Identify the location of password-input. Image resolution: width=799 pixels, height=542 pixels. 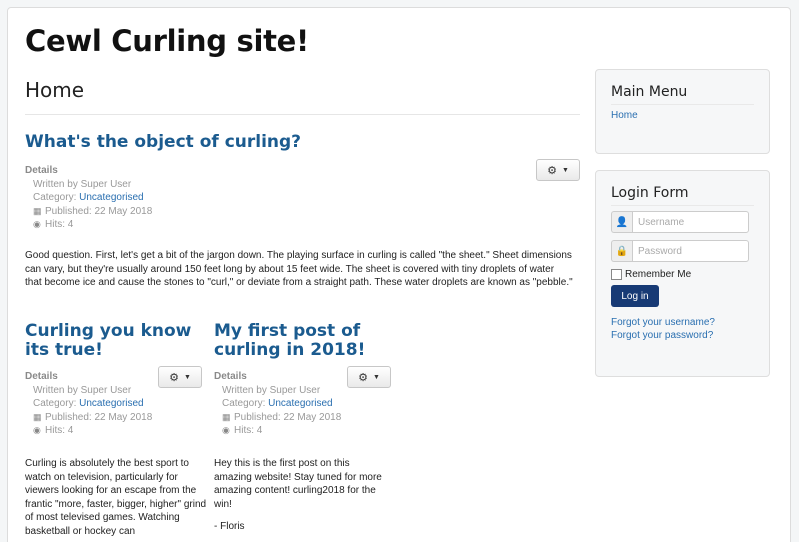
(690, 251).